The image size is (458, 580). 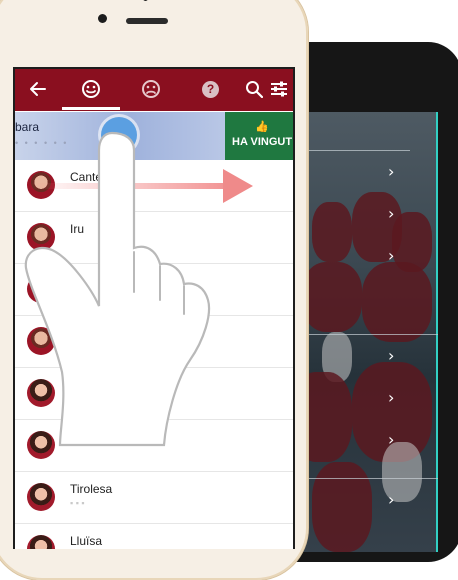 What do you see at coordinates (42, 143) in the screenshot?
I see `swiped-item-subtitle: • • • • • •` at bounding box center [42, 143].